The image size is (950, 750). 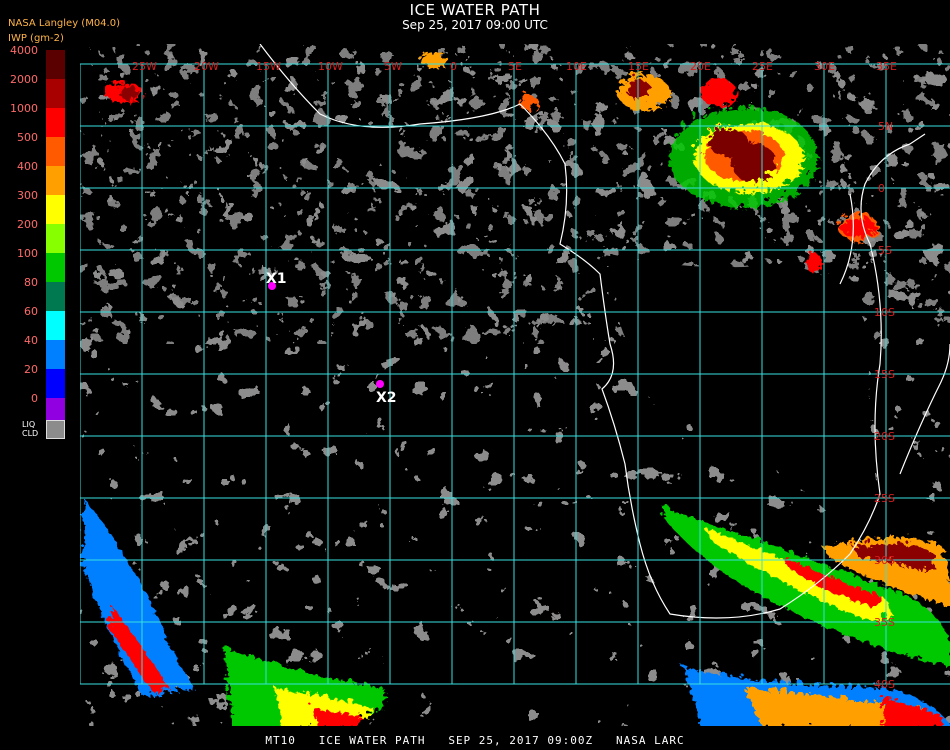 I want to click on lon-label: 20E, so click(x=700, y=66).